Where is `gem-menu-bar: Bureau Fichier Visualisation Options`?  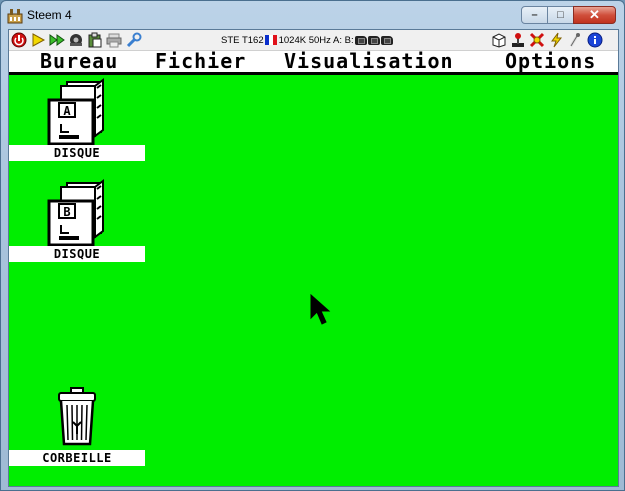 gem-menu-bar: Bureau Fichier Visualisation Options is located at coordinates (313, 63).